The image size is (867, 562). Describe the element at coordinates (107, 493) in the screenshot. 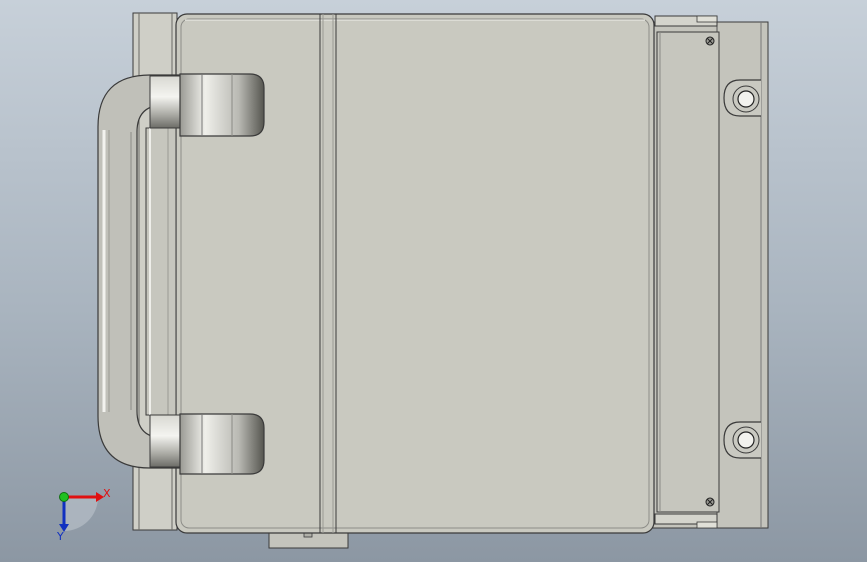

I see `x-axis-label: X` at that location.